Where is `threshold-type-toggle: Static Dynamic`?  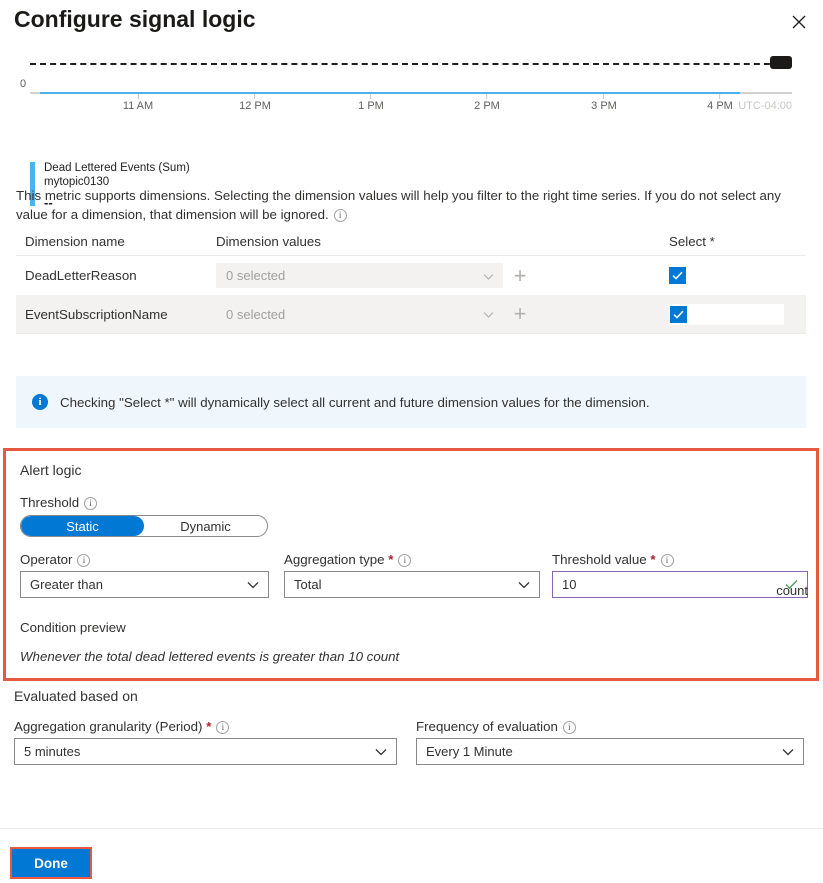
threshold-type-toggle: Static Dynamic is located at coordinates (144, 526).